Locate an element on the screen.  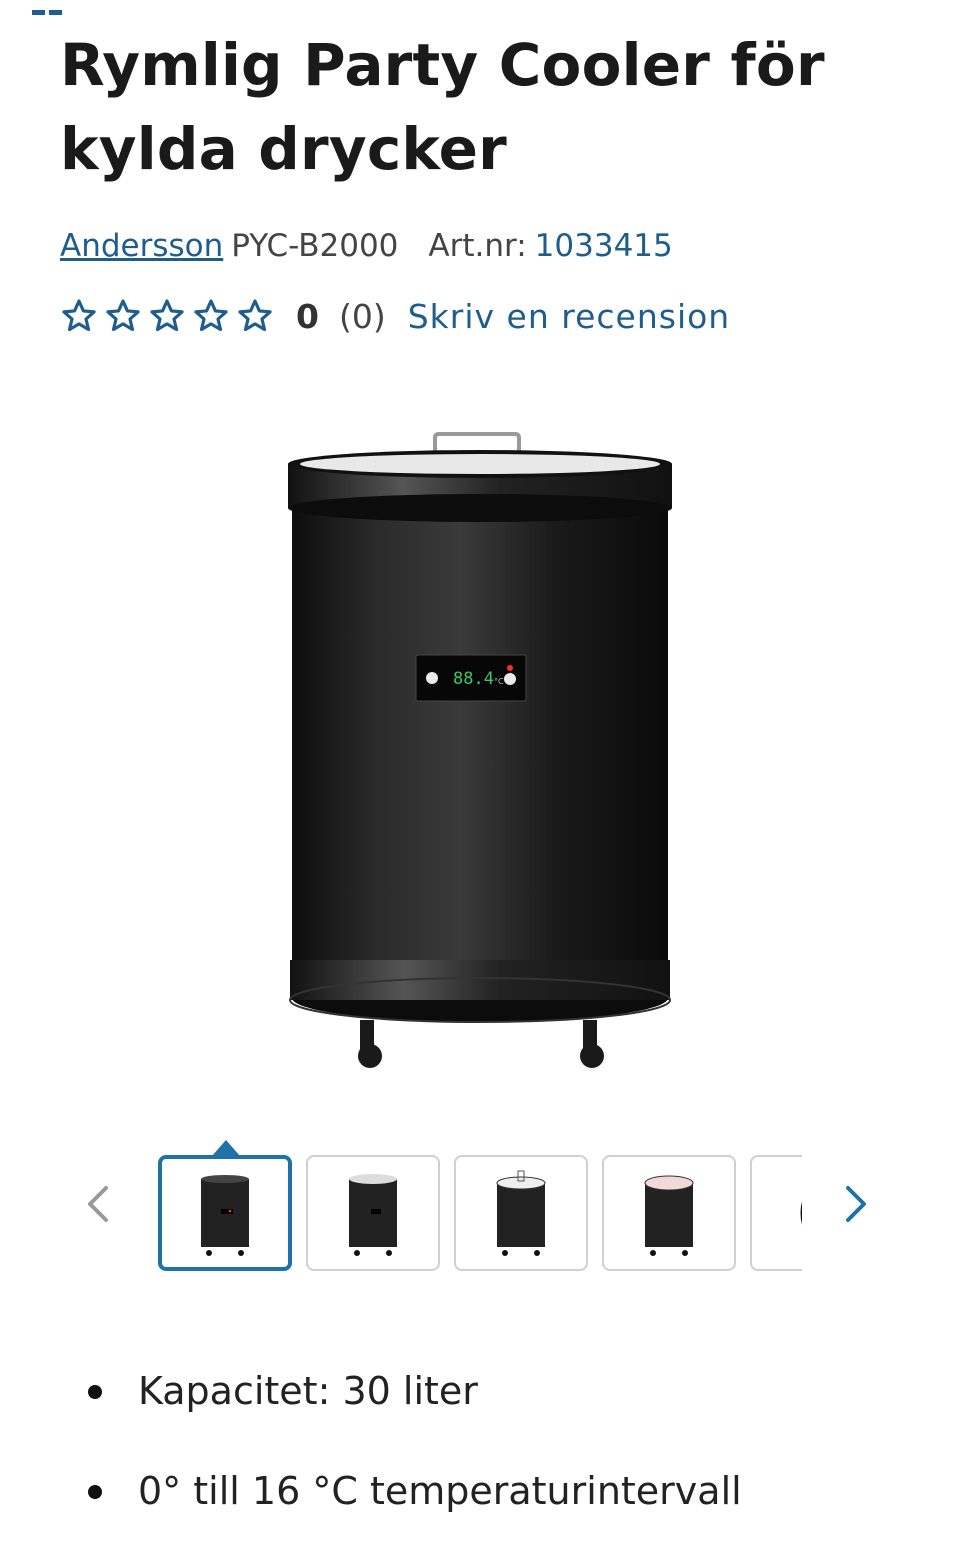
article-number-value: 1033415 is located at coordinates (603, 246).